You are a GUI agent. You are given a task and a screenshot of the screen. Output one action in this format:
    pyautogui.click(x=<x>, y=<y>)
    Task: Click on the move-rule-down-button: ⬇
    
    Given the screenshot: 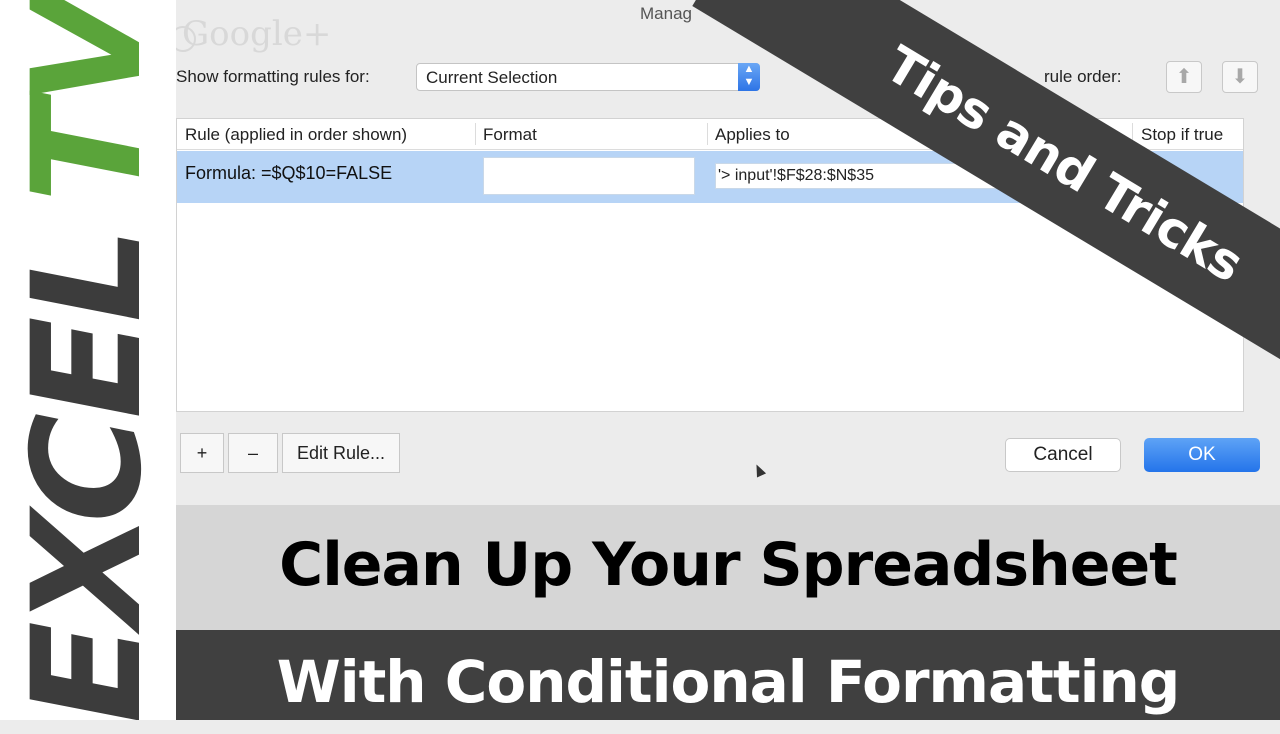 What is the action you would take?
    pyautogui.click(x=1240, y=77)
    